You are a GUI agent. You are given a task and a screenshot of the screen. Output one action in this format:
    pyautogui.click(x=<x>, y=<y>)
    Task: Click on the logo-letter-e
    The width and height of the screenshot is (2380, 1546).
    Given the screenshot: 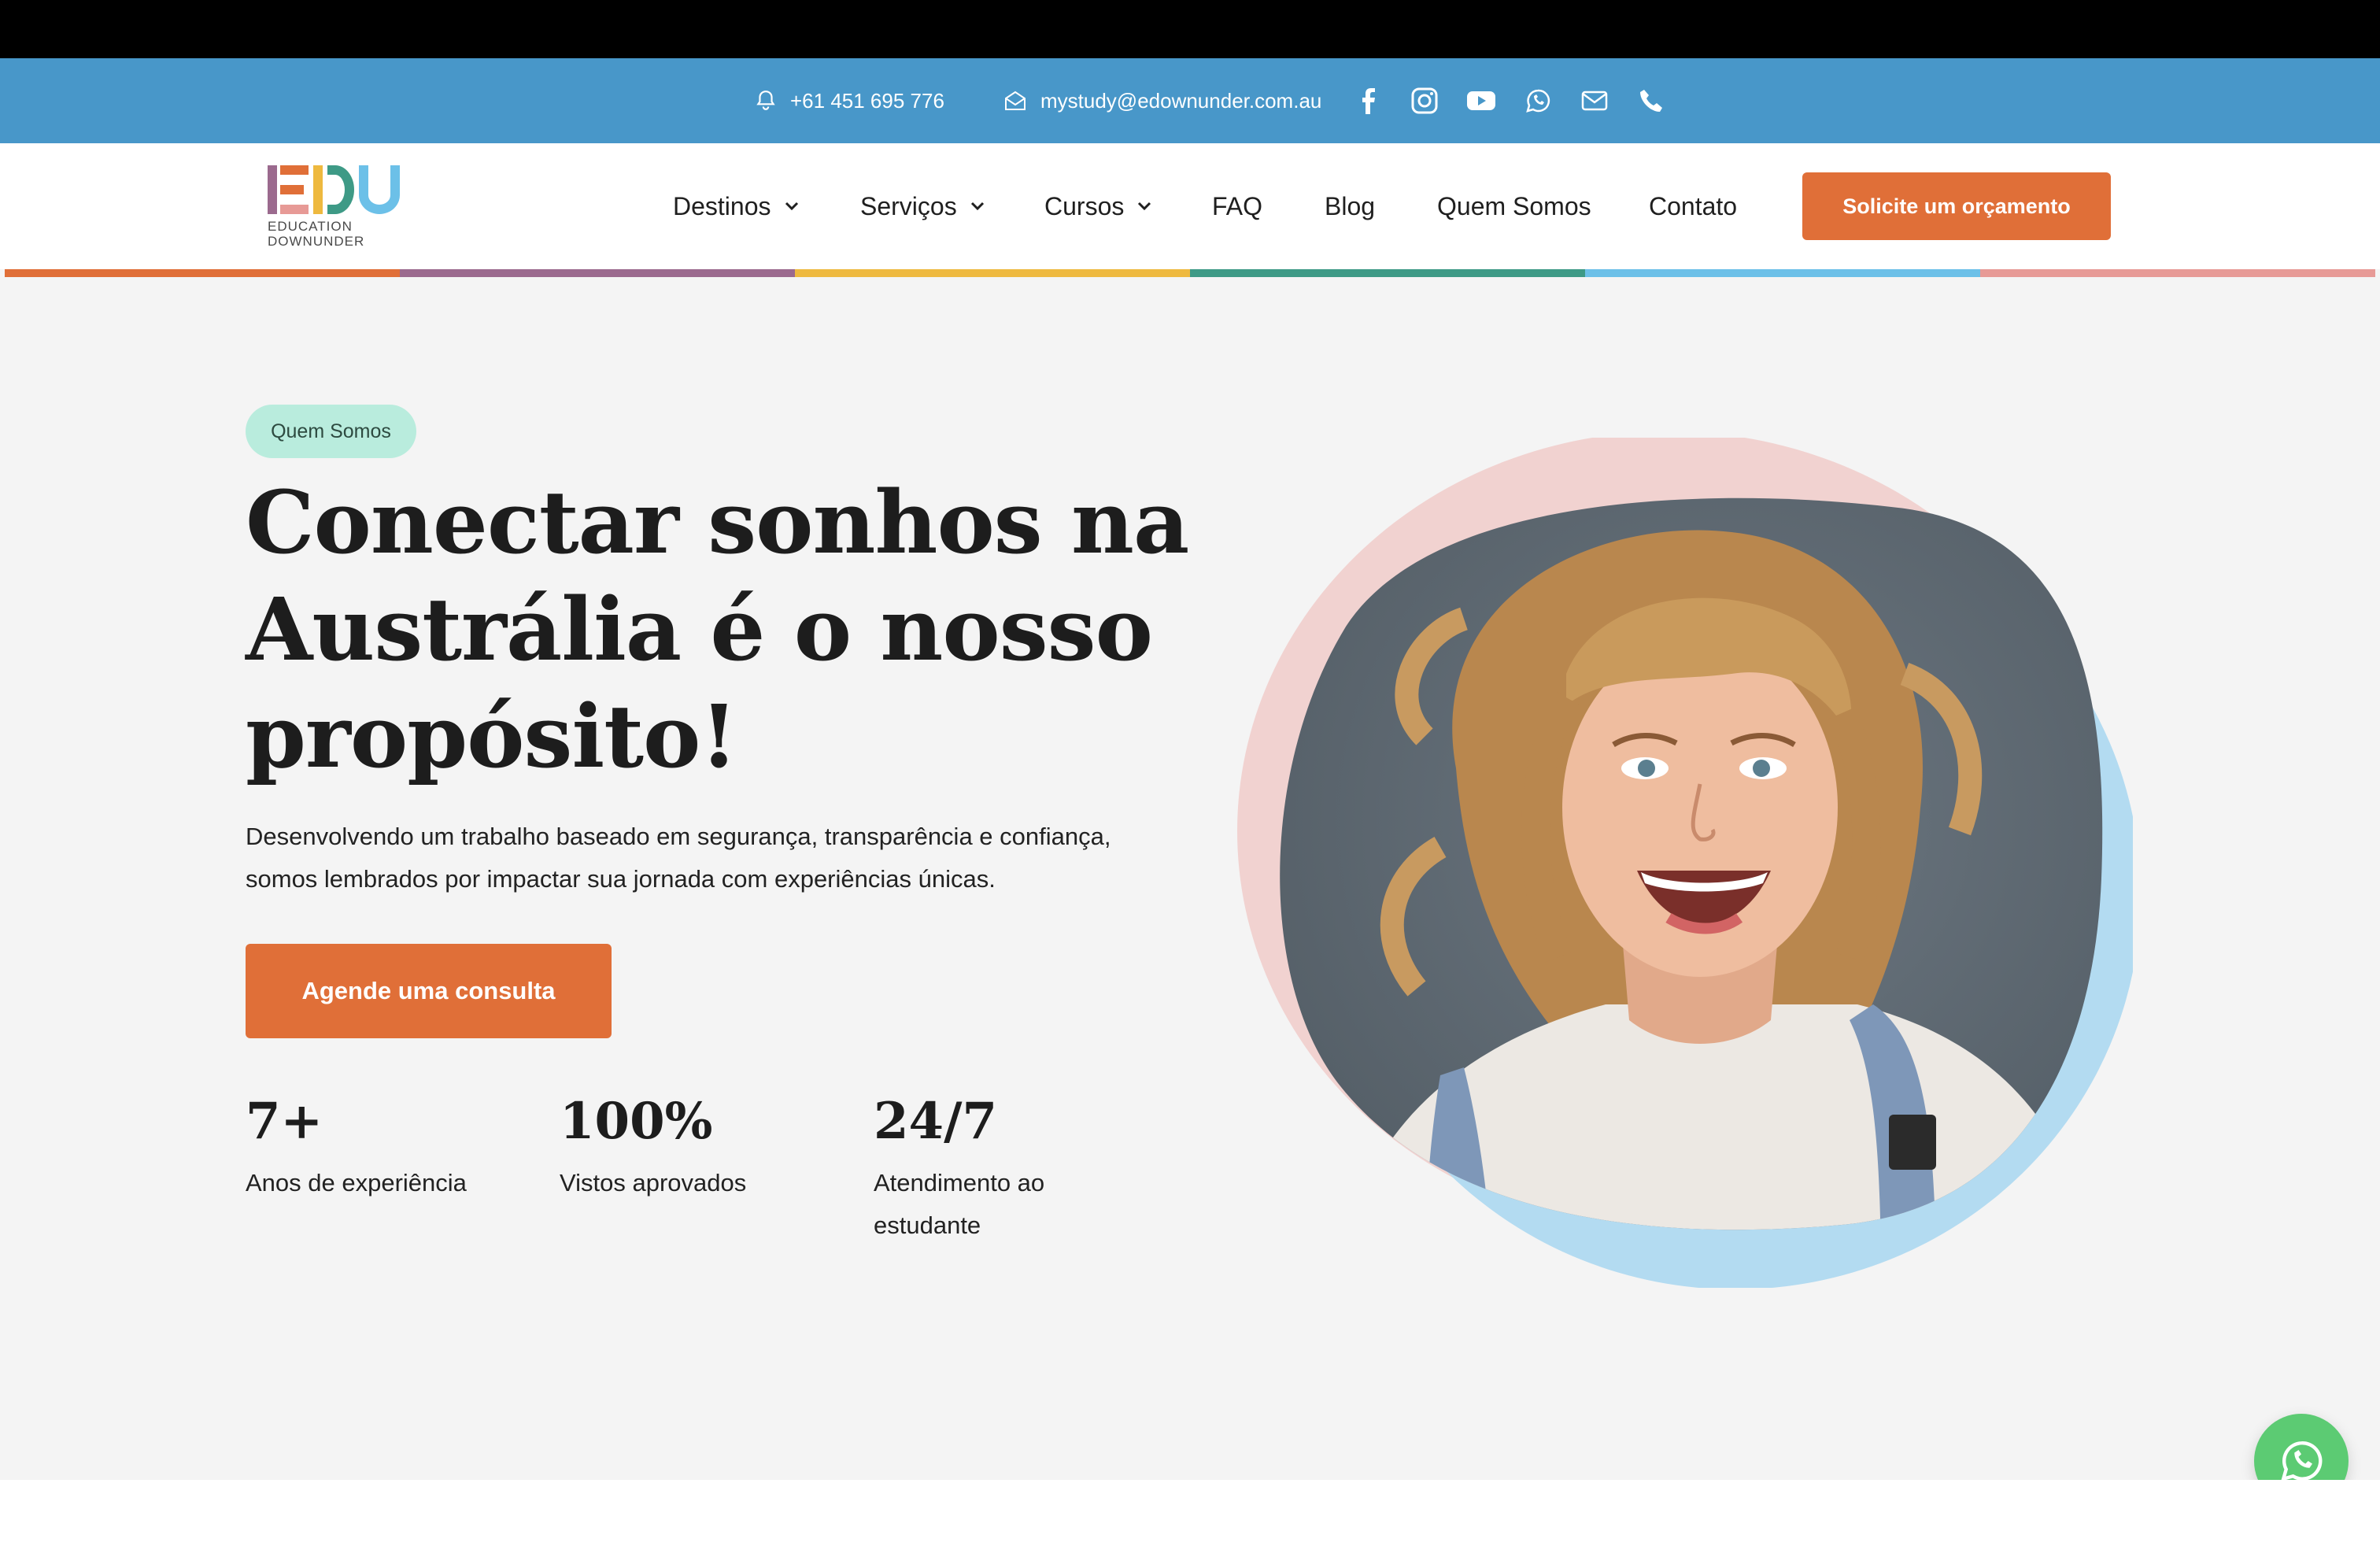 What is the action you would take?
    pyautogui.click(x=288, y=189)
    